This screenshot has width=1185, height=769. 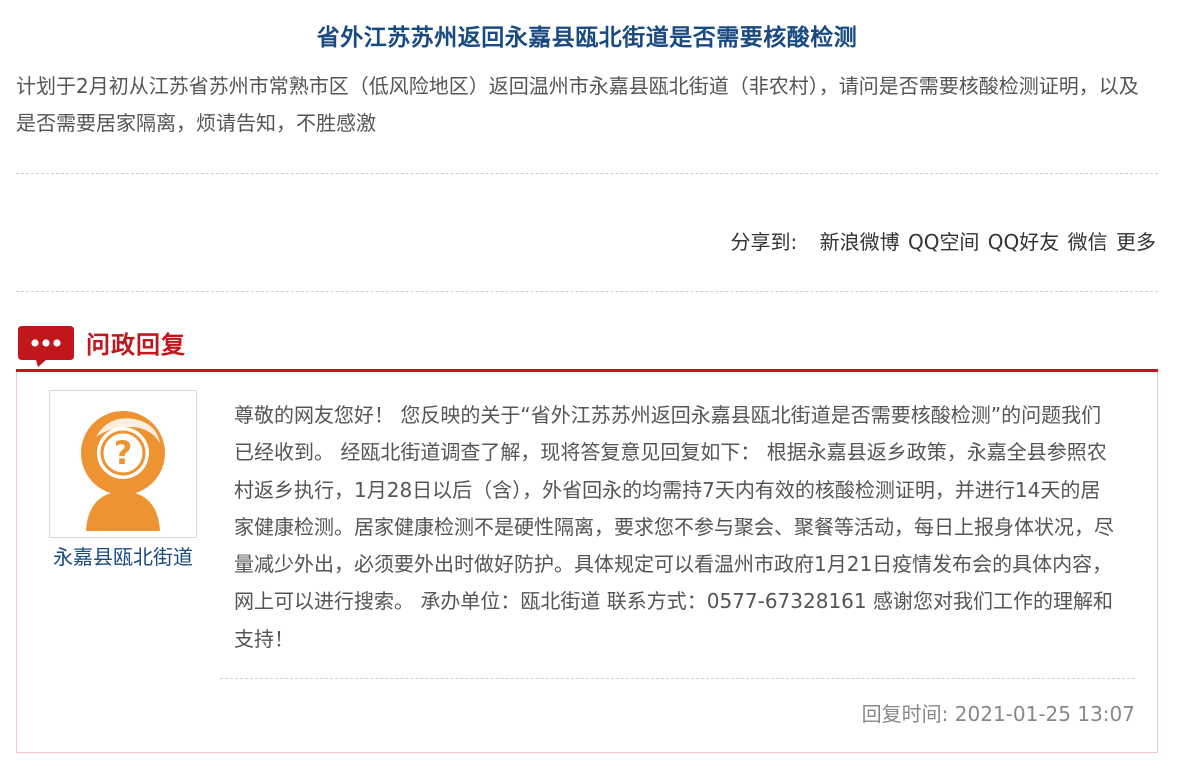 What do you see at coordinates (587, 346) in the screenshot?
I see `reply-header: 问政回复` at bounding box center [587, 346].